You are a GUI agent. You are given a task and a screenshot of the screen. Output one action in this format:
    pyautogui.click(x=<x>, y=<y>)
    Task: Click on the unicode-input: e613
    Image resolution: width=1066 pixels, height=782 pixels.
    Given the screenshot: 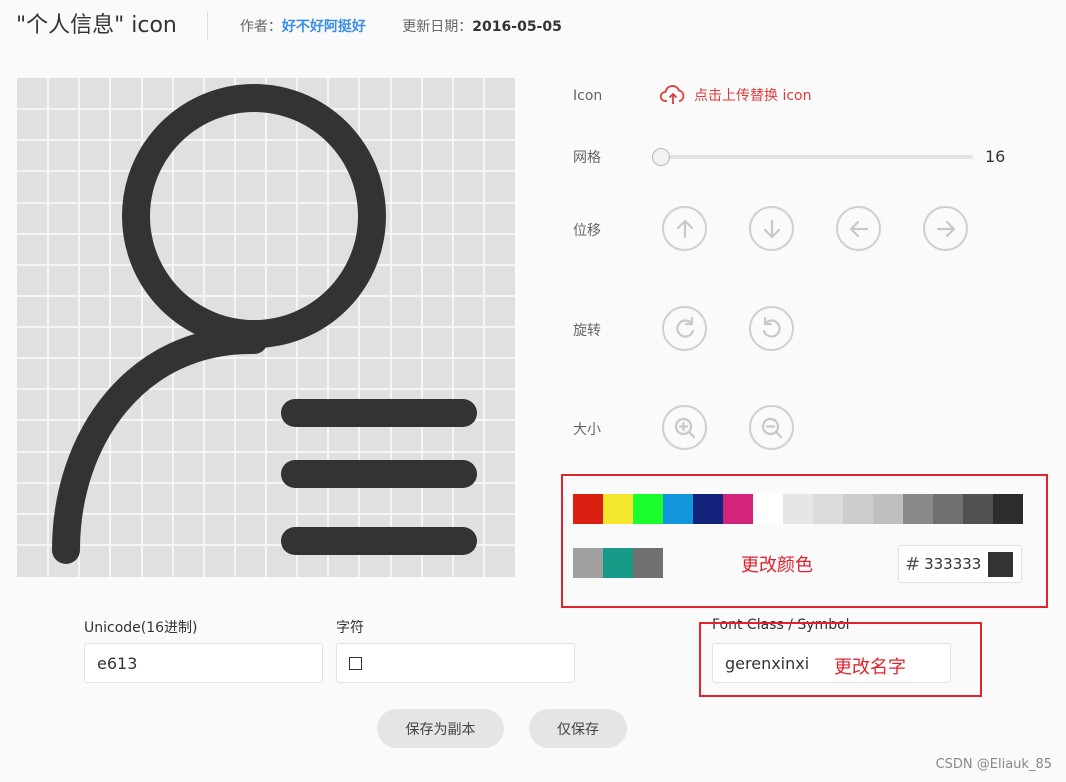 What is the action you would take?
    pyautogui.click(x=203, y=663)
    